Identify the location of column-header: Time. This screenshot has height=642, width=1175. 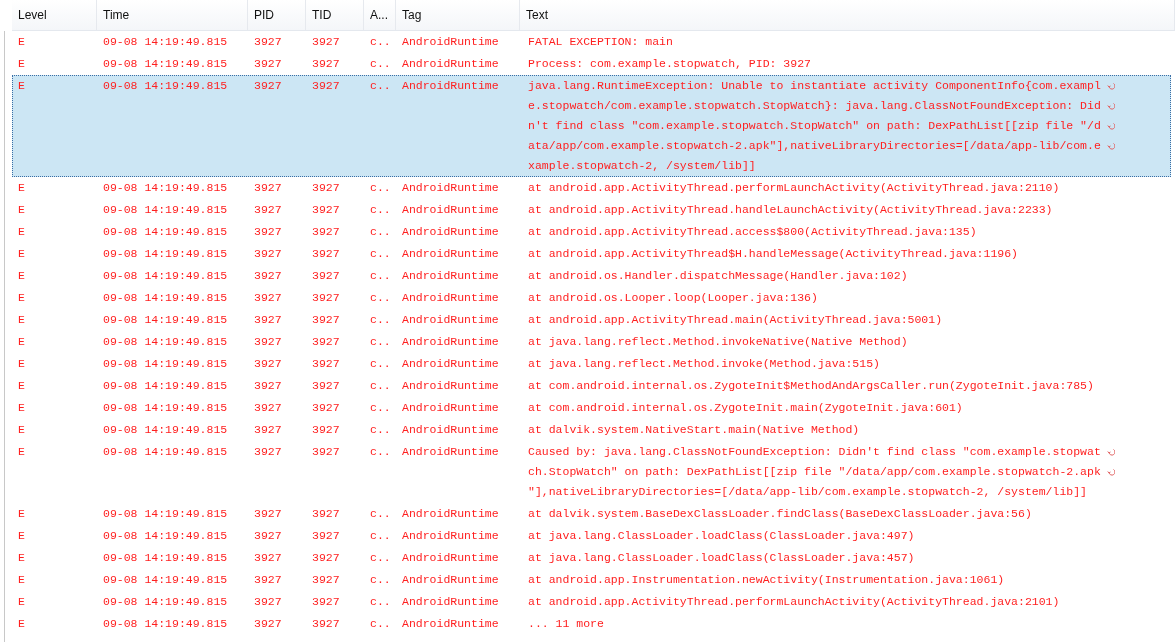
(172, 15).